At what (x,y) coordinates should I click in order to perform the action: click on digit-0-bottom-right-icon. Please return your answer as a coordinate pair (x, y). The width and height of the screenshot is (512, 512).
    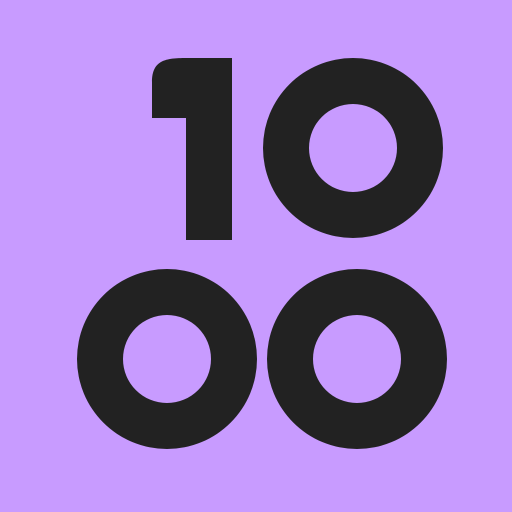
    Looking at the image, I should click on (357, 359).